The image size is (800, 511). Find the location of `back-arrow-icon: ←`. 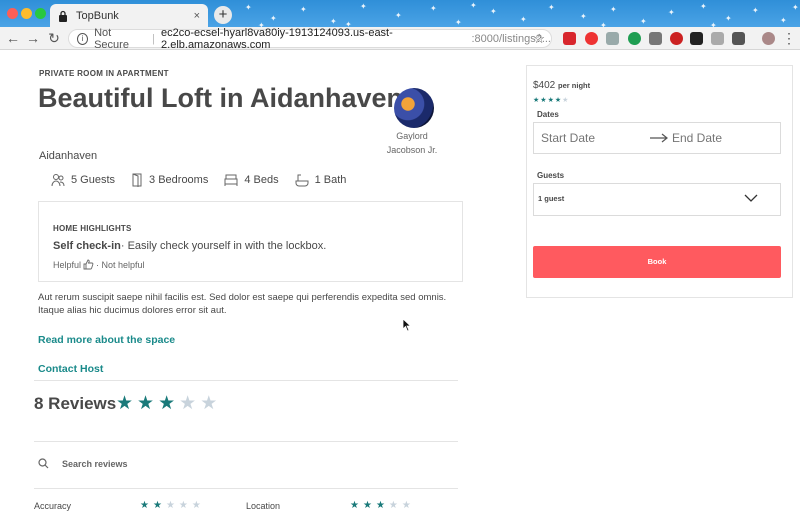

back-arrow-icon: ← is located at coordinates (13, 38).